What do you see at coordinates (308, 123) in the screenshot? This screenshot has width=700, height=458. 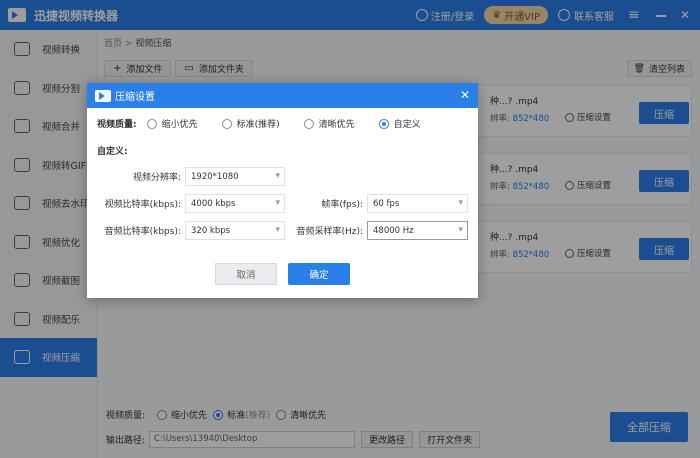 I see `radio-clear` at bounding box center [308, 123].